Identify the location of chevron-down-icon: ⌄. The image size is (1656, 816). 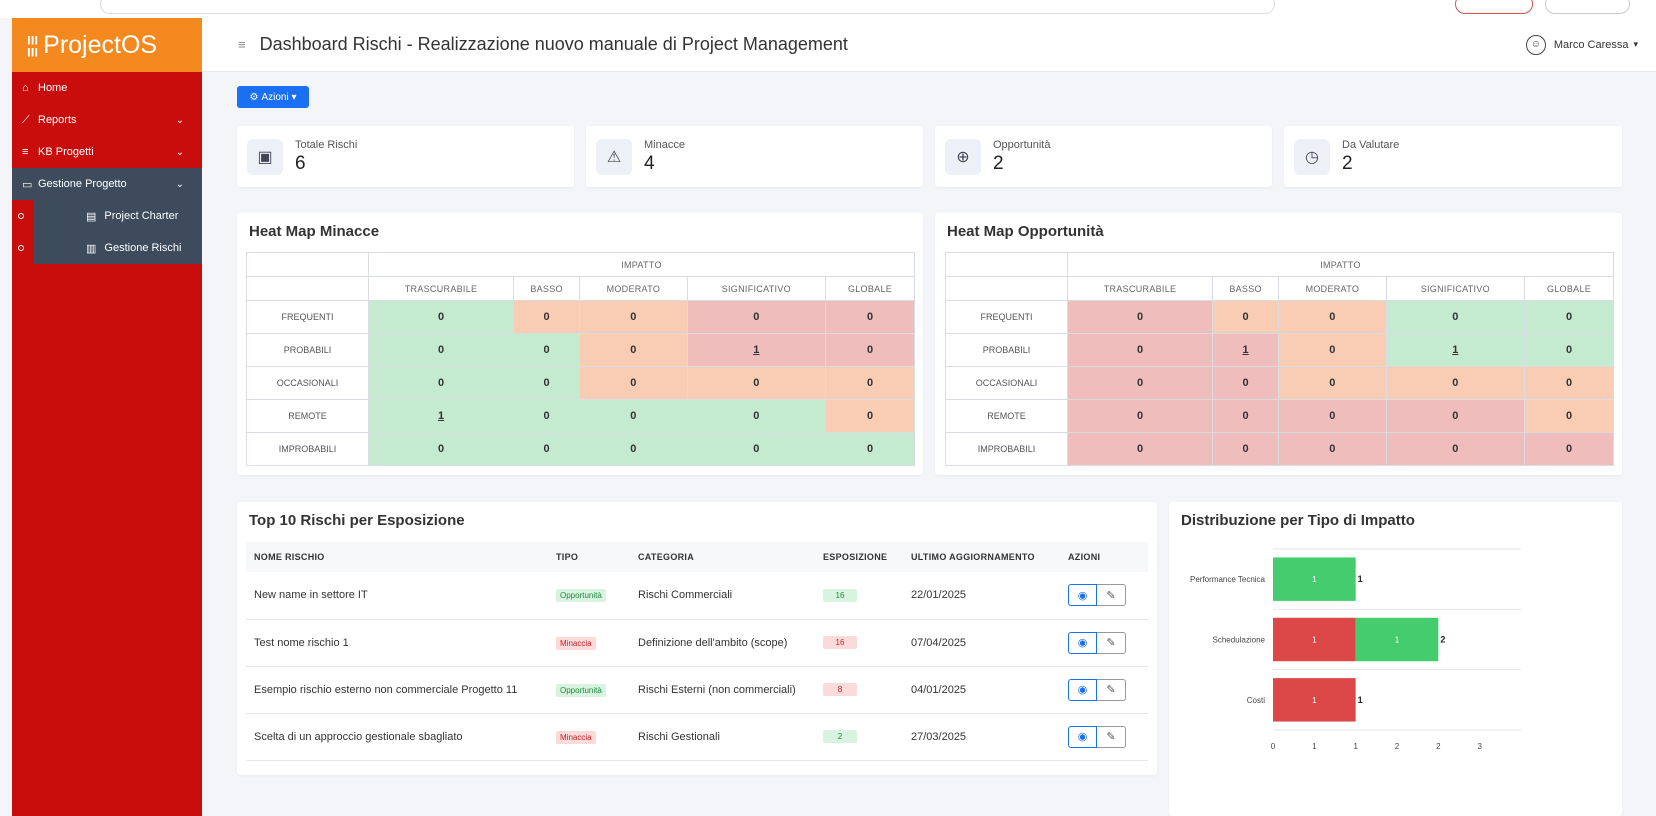
(179, 152).